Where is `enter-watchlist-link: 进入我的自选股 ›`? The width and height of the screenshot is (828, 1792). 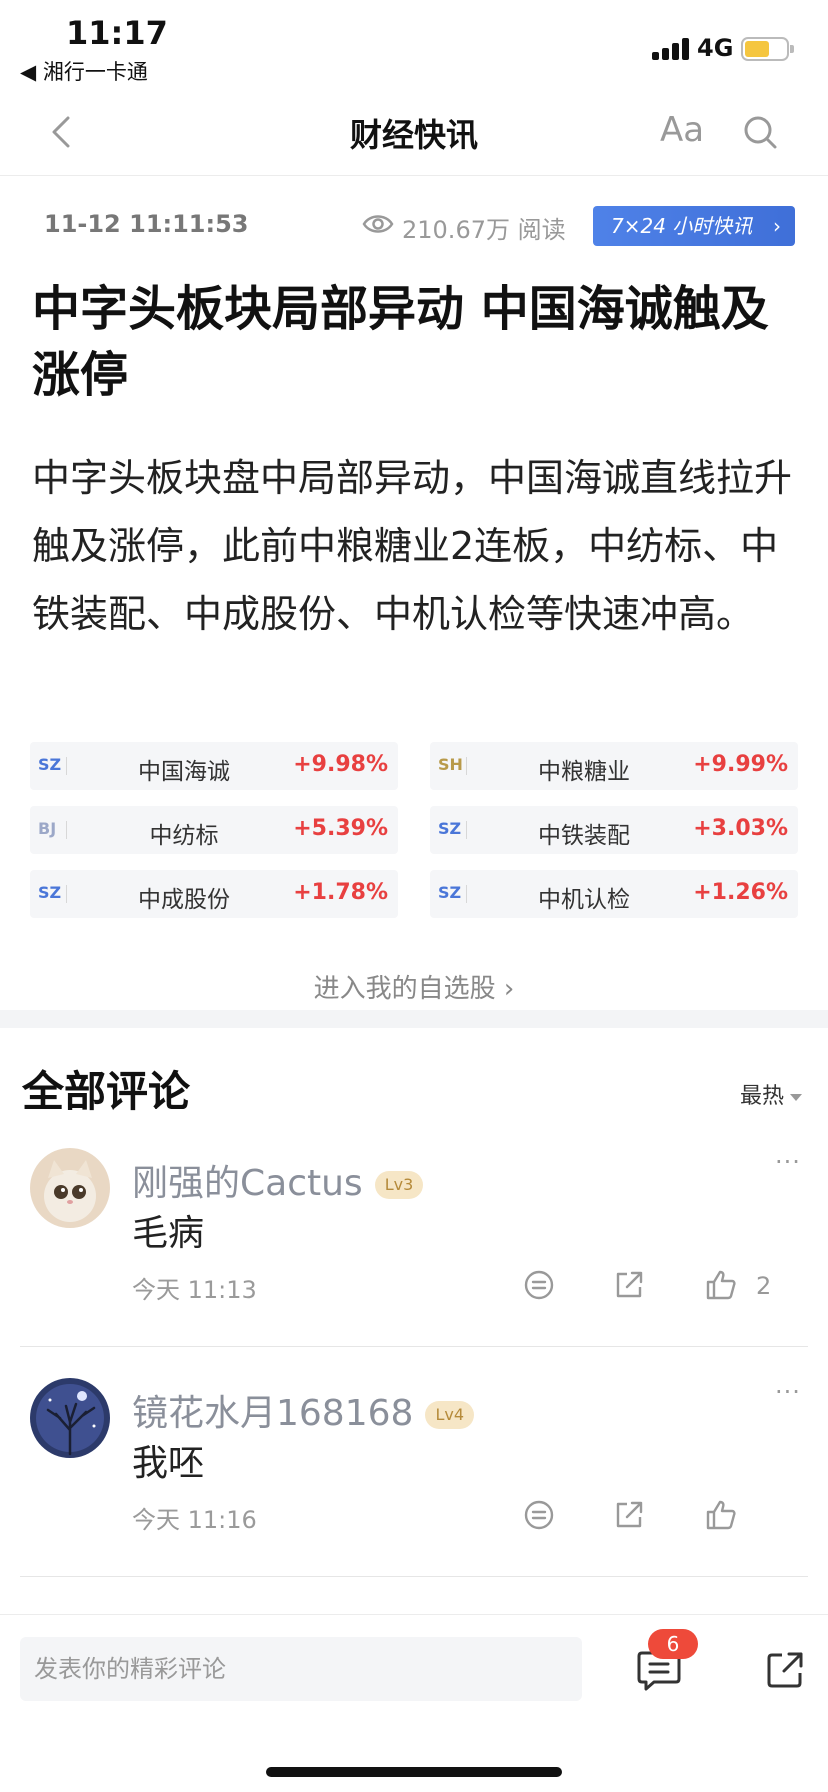 enter-watchlist-link: 进入我的自选股 › is located at coordinates (414, 986).